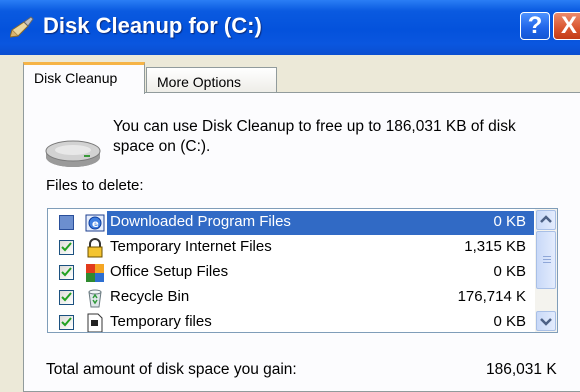  Describe the element at coordinates (200, 221) in the screenshot. I see `file-name: Downloaded Program Files` at that location.